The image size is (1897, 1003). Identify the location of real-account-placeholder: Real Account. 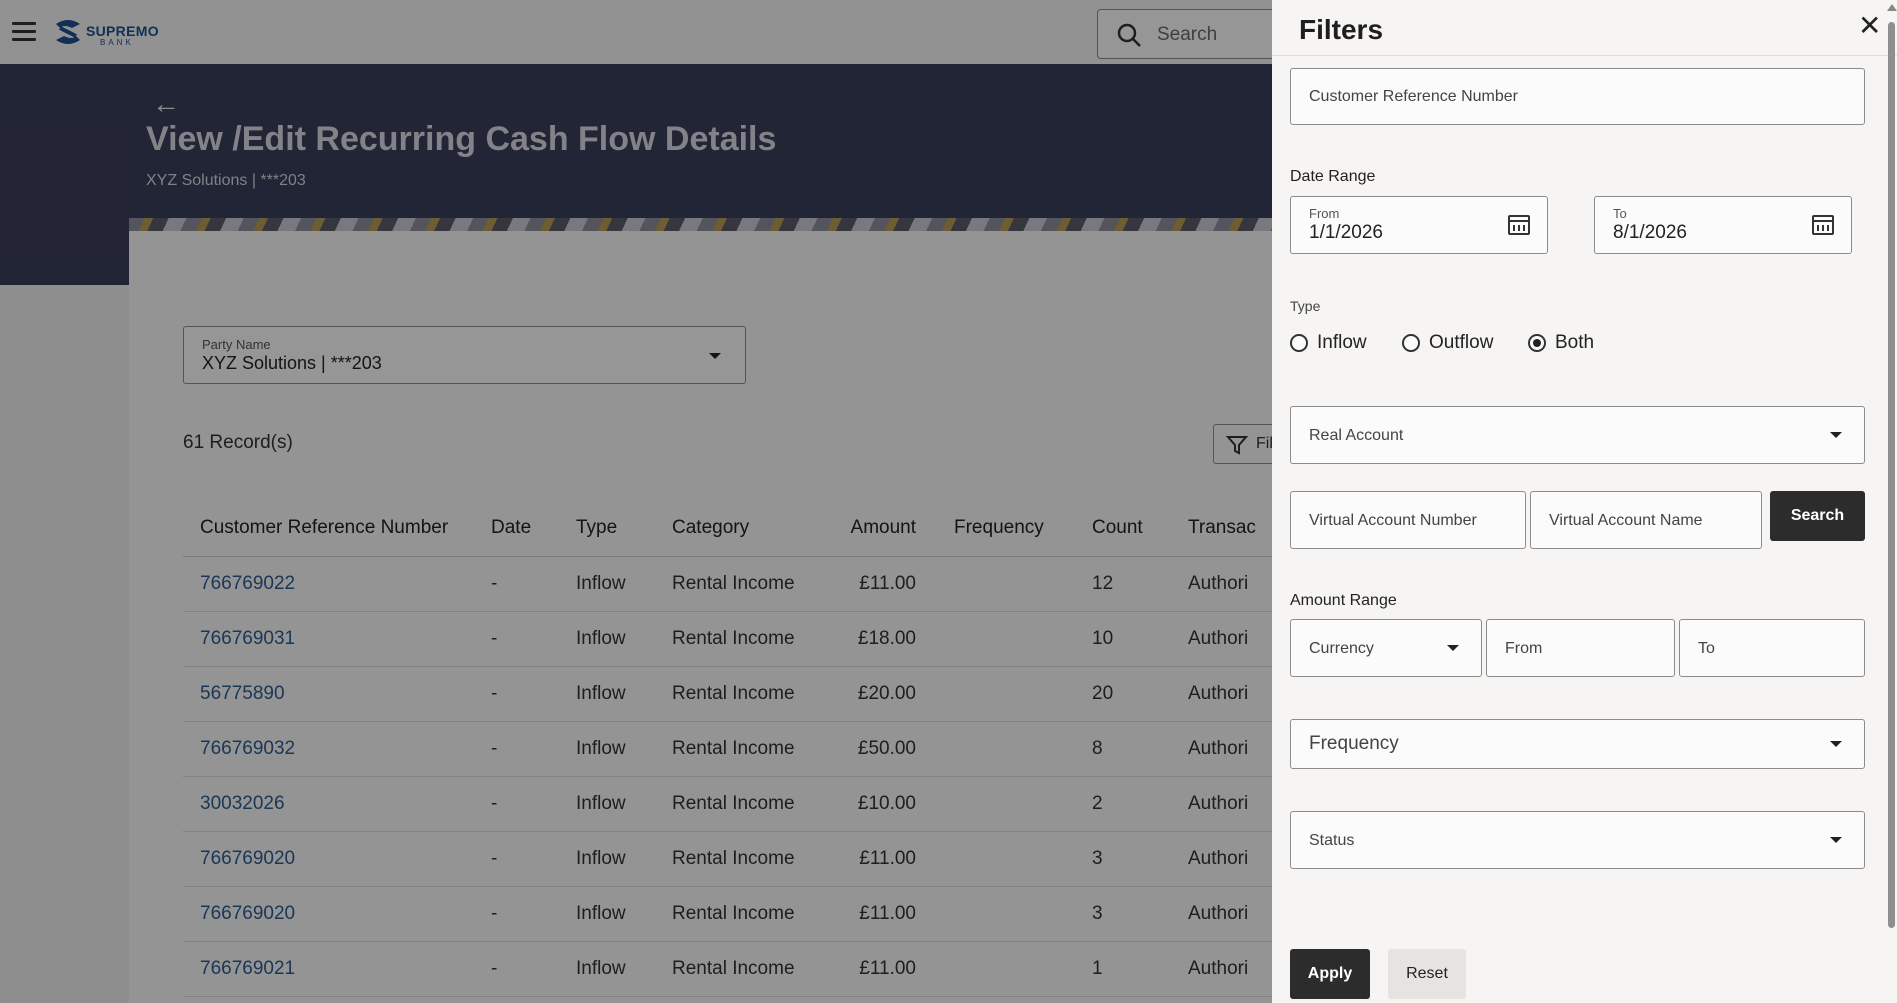
(1356, 435).